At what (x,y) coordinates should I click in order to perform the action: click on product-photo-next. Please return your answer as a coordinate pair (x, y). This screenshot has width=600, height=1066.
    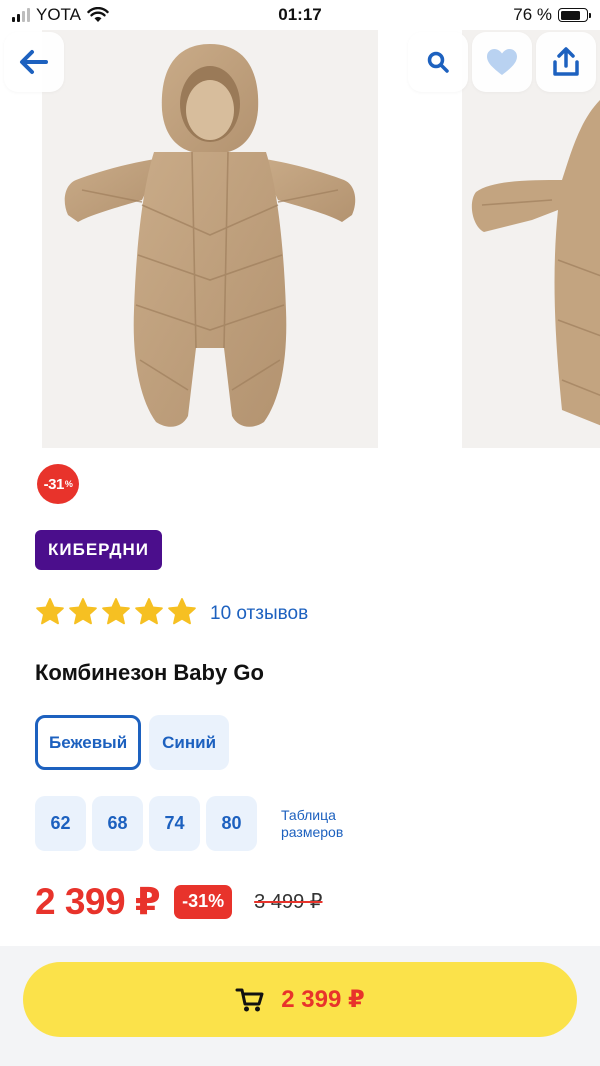
    Looking at the image, I should click on (531, 239).